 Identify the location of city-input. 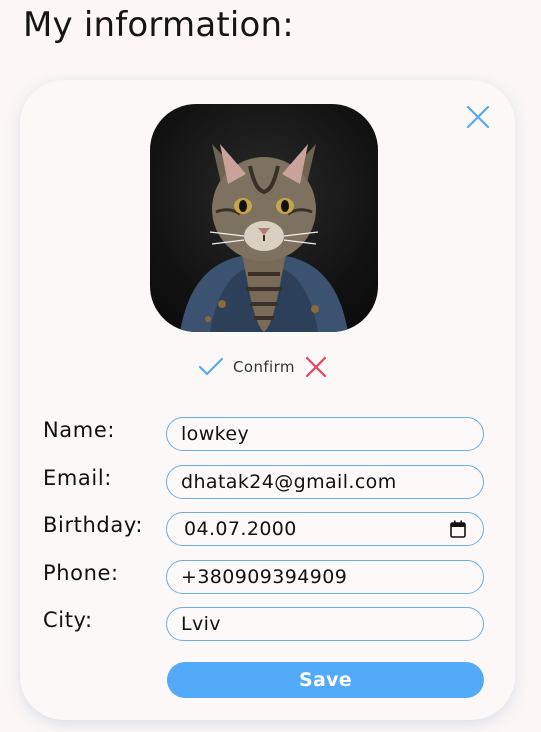
(325, 624).